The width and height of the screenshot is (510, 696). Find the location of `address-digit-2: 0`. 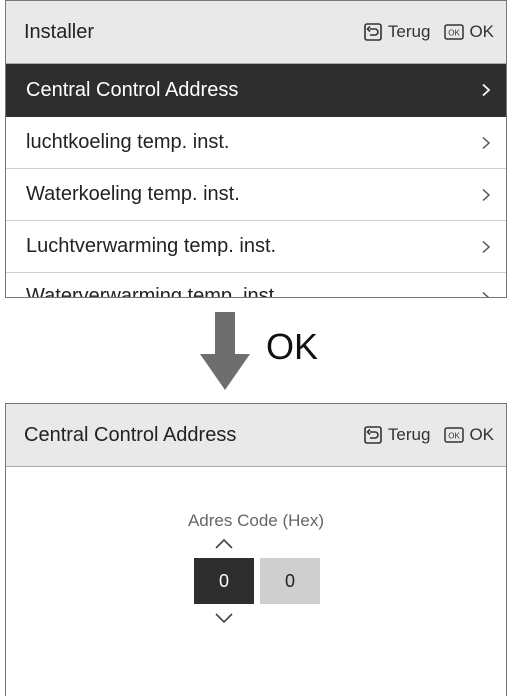

address-digit-2: 0 is located at coordinates (290, 581).